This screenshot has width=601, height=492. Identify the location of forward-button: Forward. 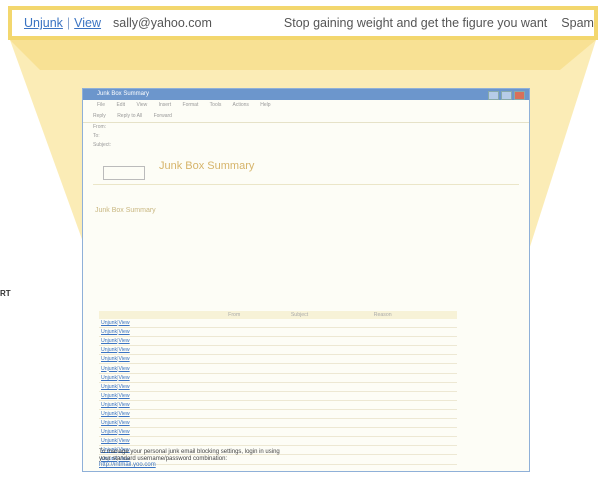
(163, 116).